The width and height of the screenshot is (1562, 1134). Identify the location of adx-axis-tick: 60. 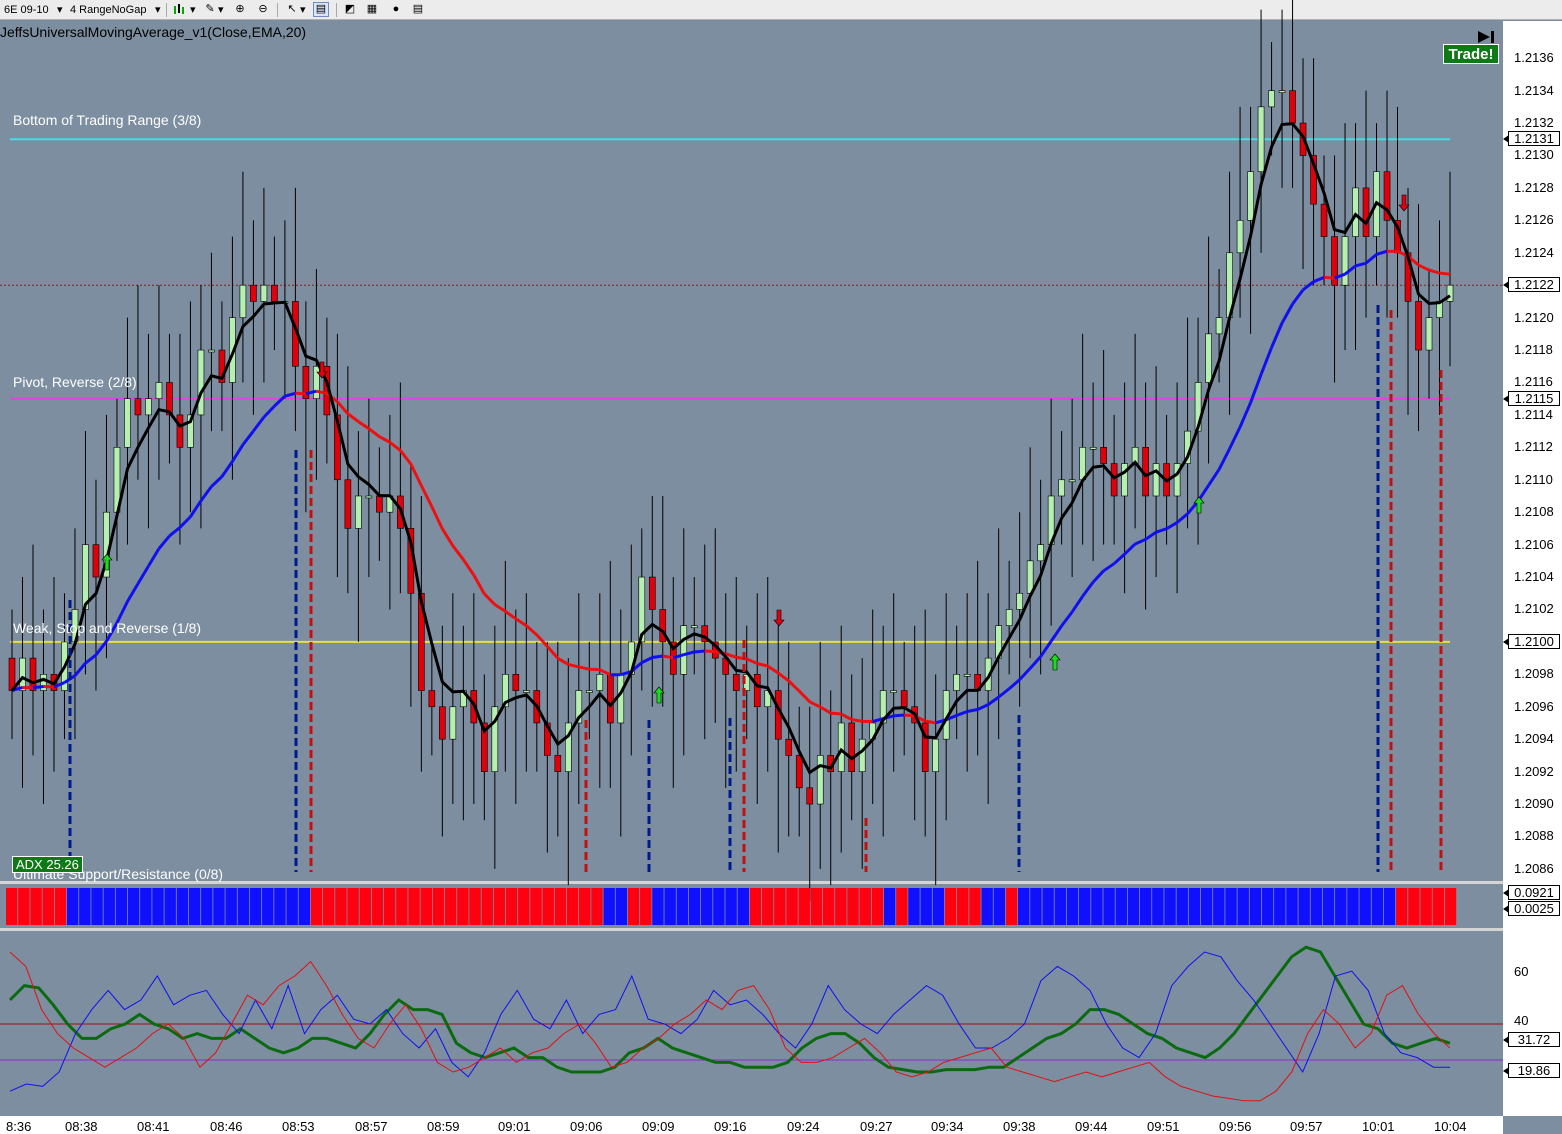
(1521, 971).